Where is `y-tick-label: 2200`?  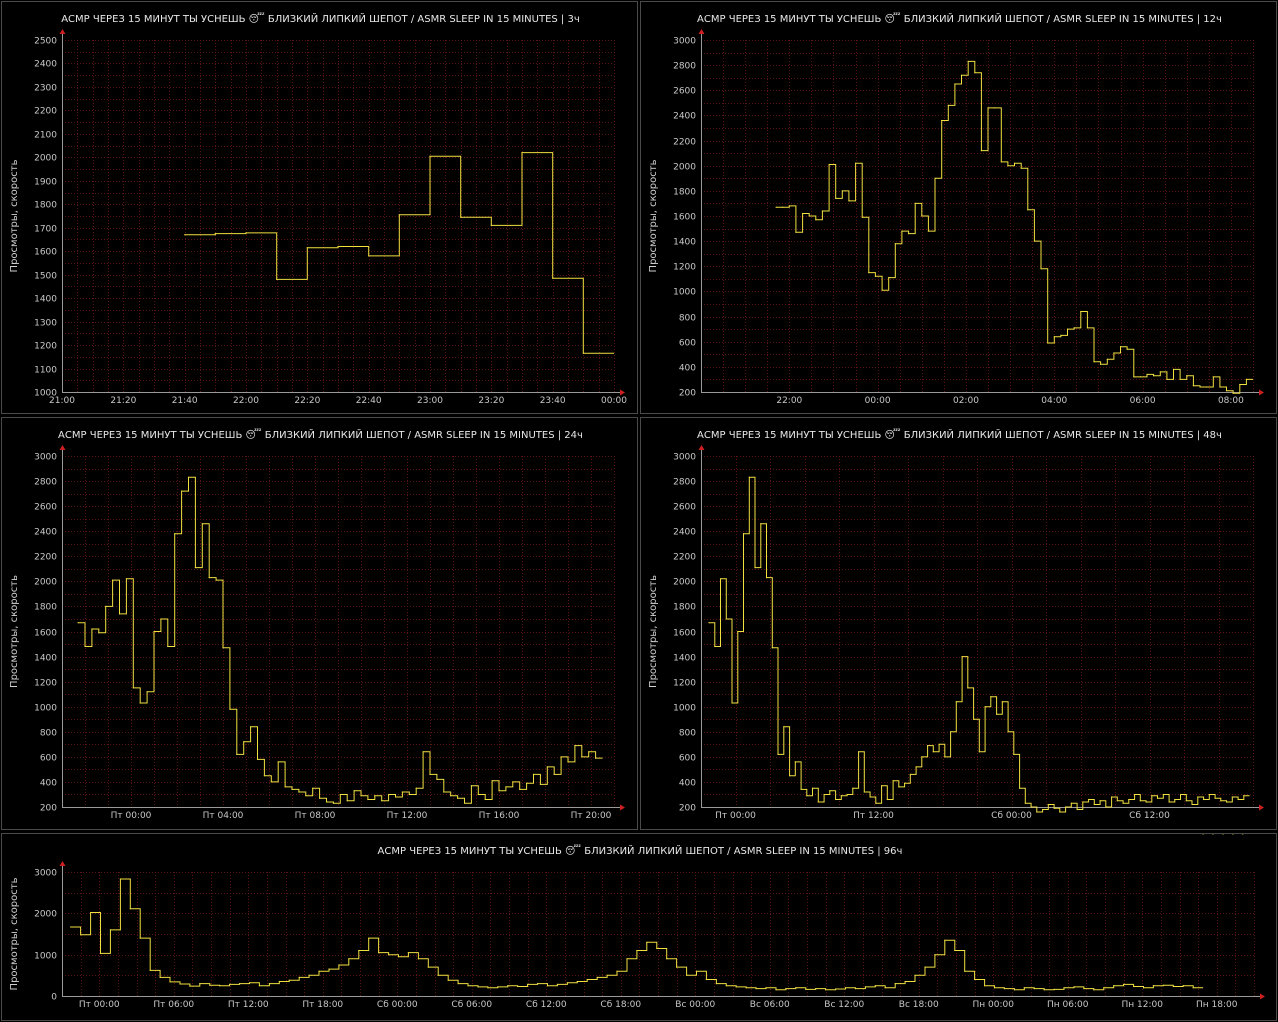
y-tick-label: 2200 is located at coordinates (45, 112).